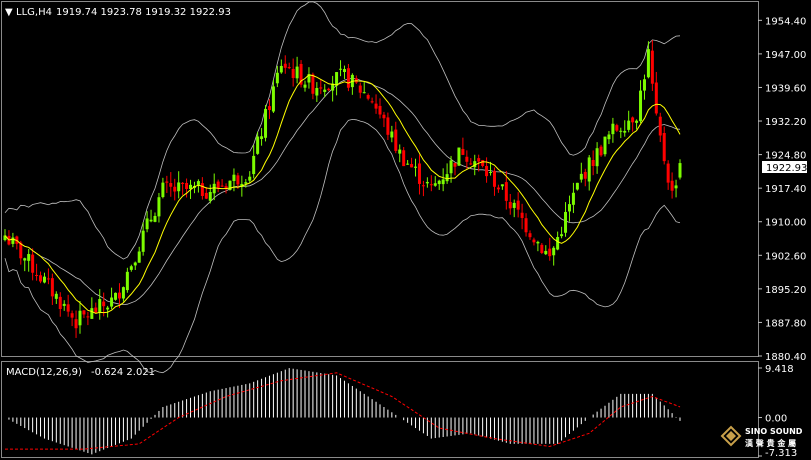 The height and width of the screenshot is (460, 811). I want to click on price-tick-label: 1887.80, so click(785, 323).